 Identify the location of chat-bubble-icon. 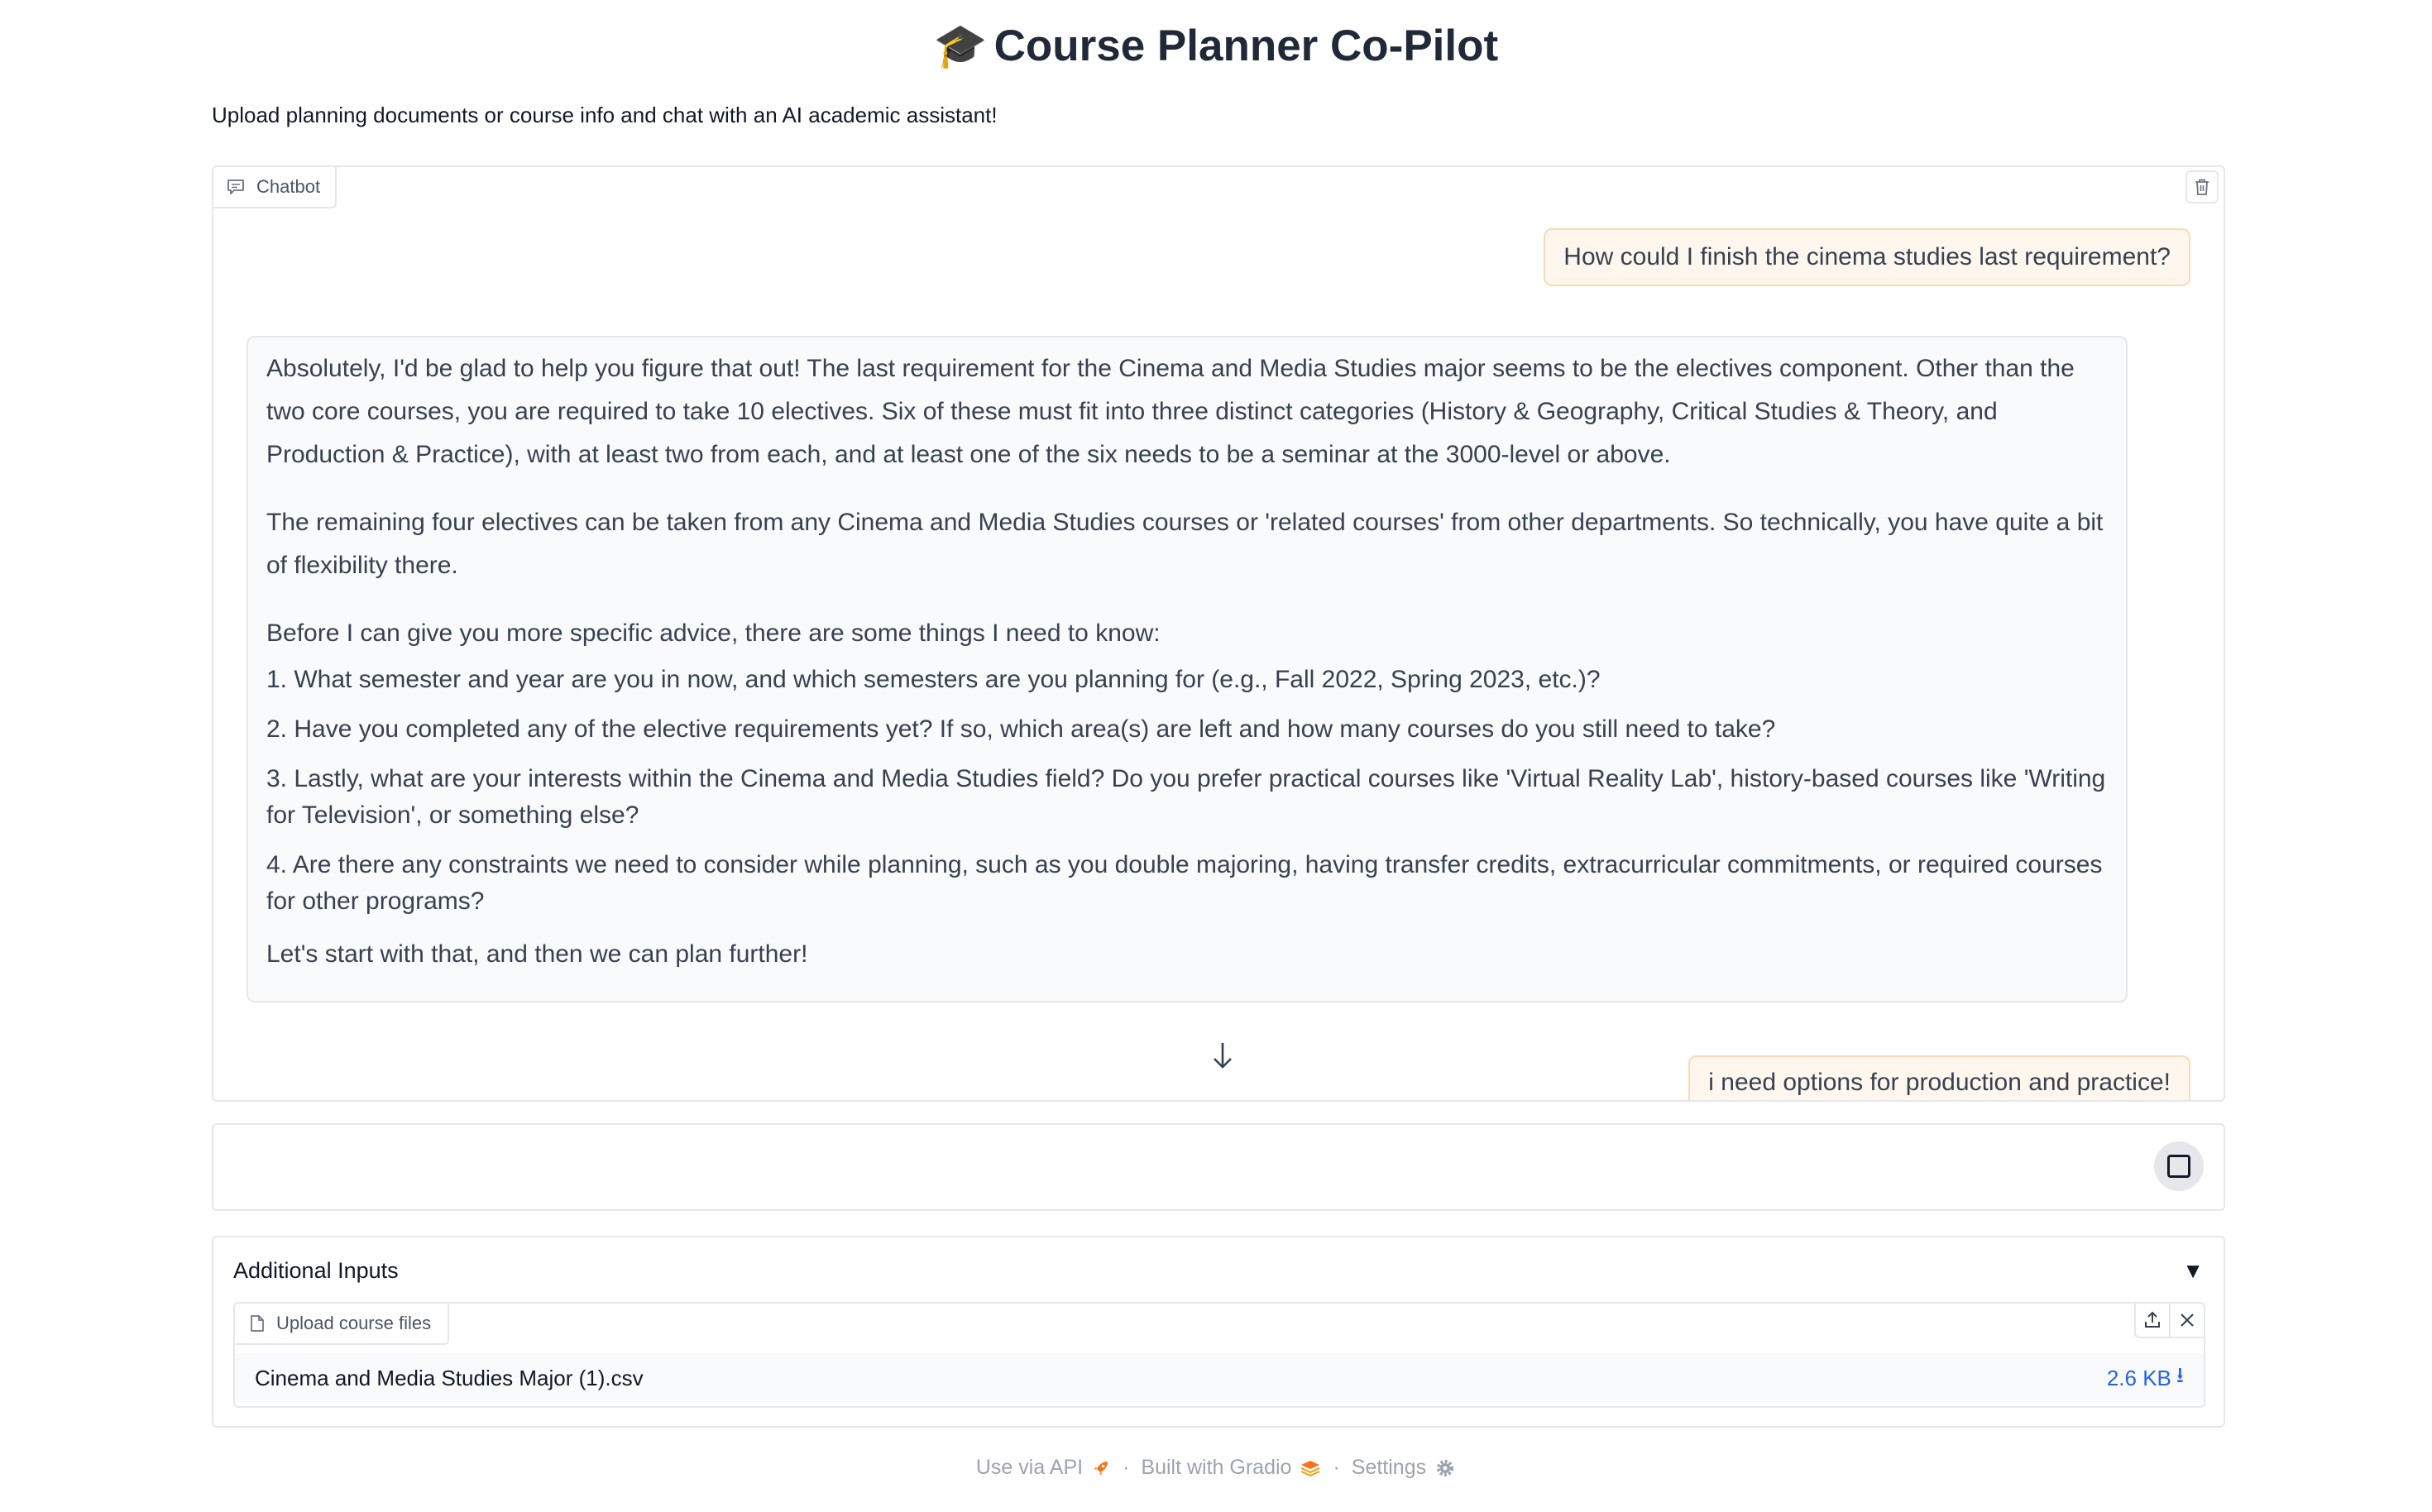
(235, 186).